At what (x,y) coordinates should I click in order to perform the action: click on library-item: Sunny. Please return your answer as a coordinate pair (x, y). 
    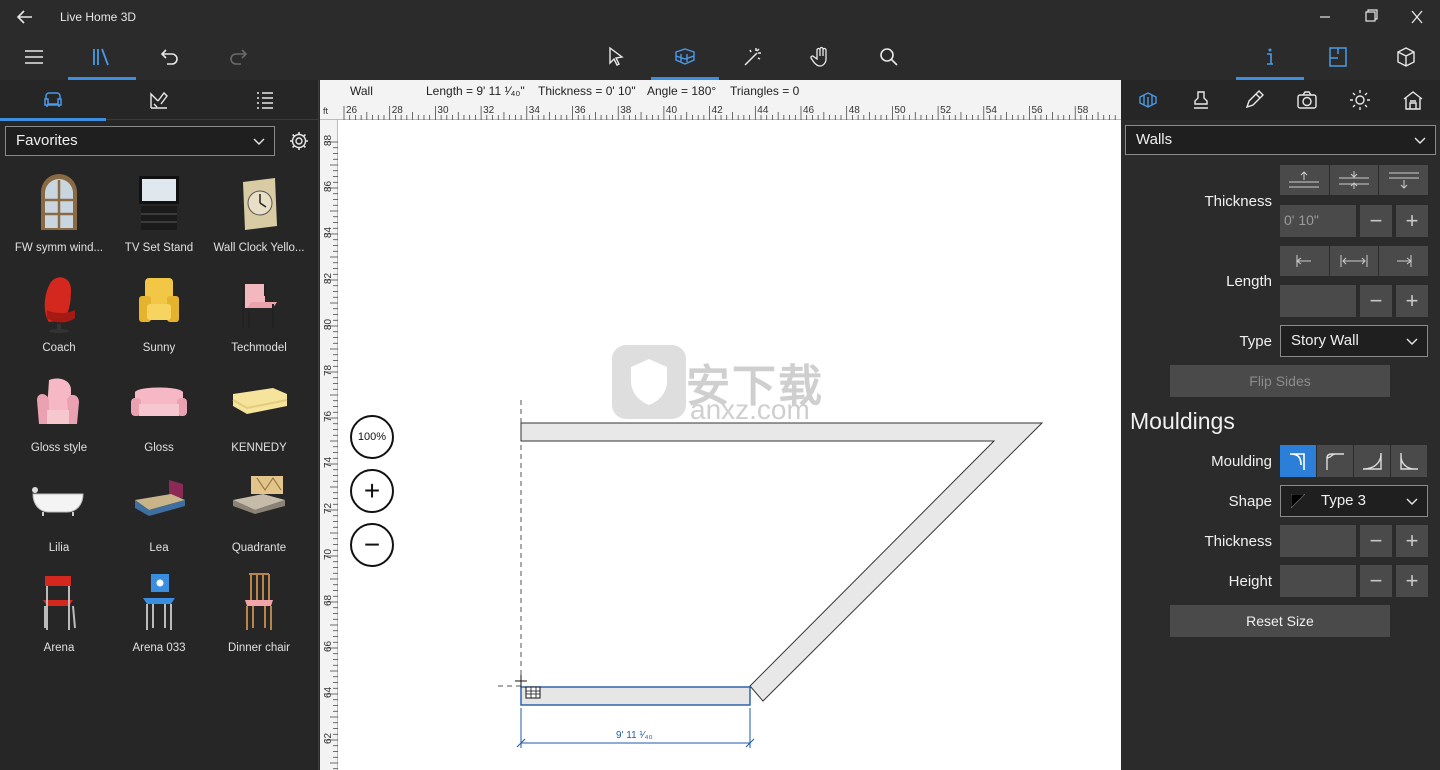
    Looking at the image, I should click on (159, 320).